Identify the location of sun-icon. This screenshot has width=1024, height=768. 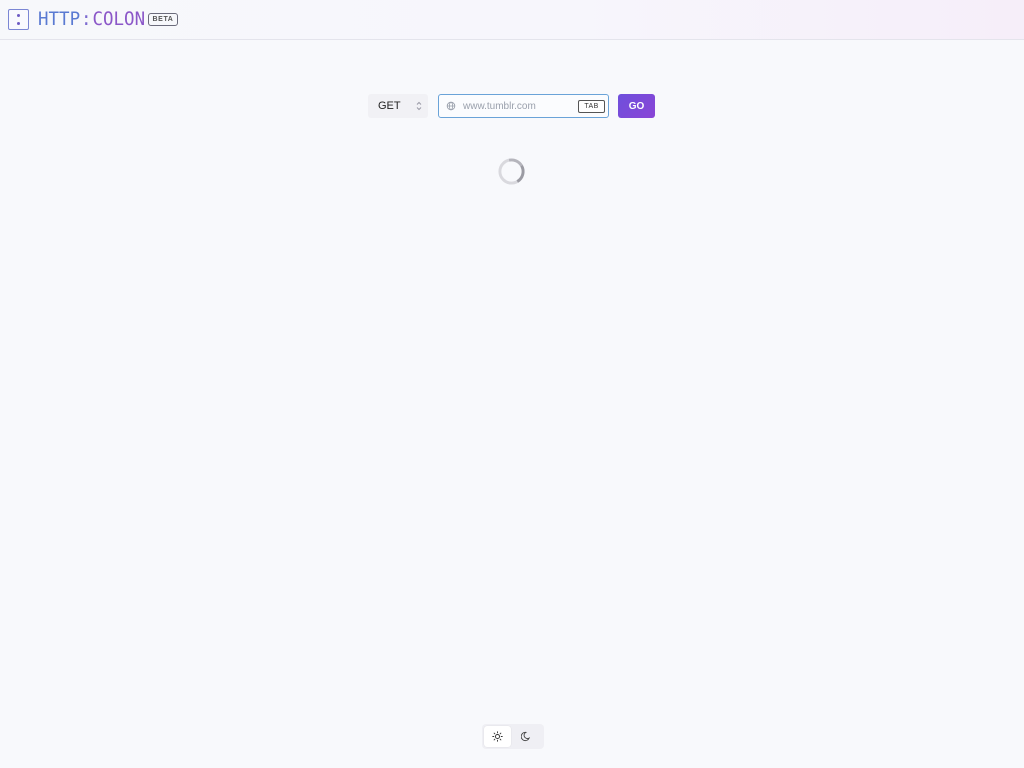
(497, 736).